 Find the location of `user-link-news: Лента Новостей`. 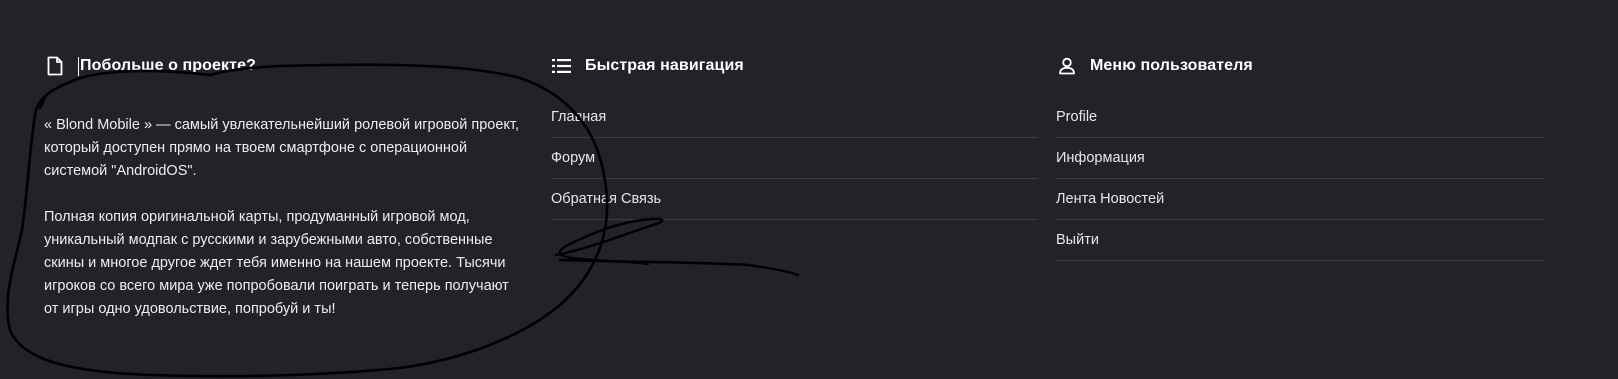

user-link-news: Лента Новостей is located at coordinates (1110, 199).